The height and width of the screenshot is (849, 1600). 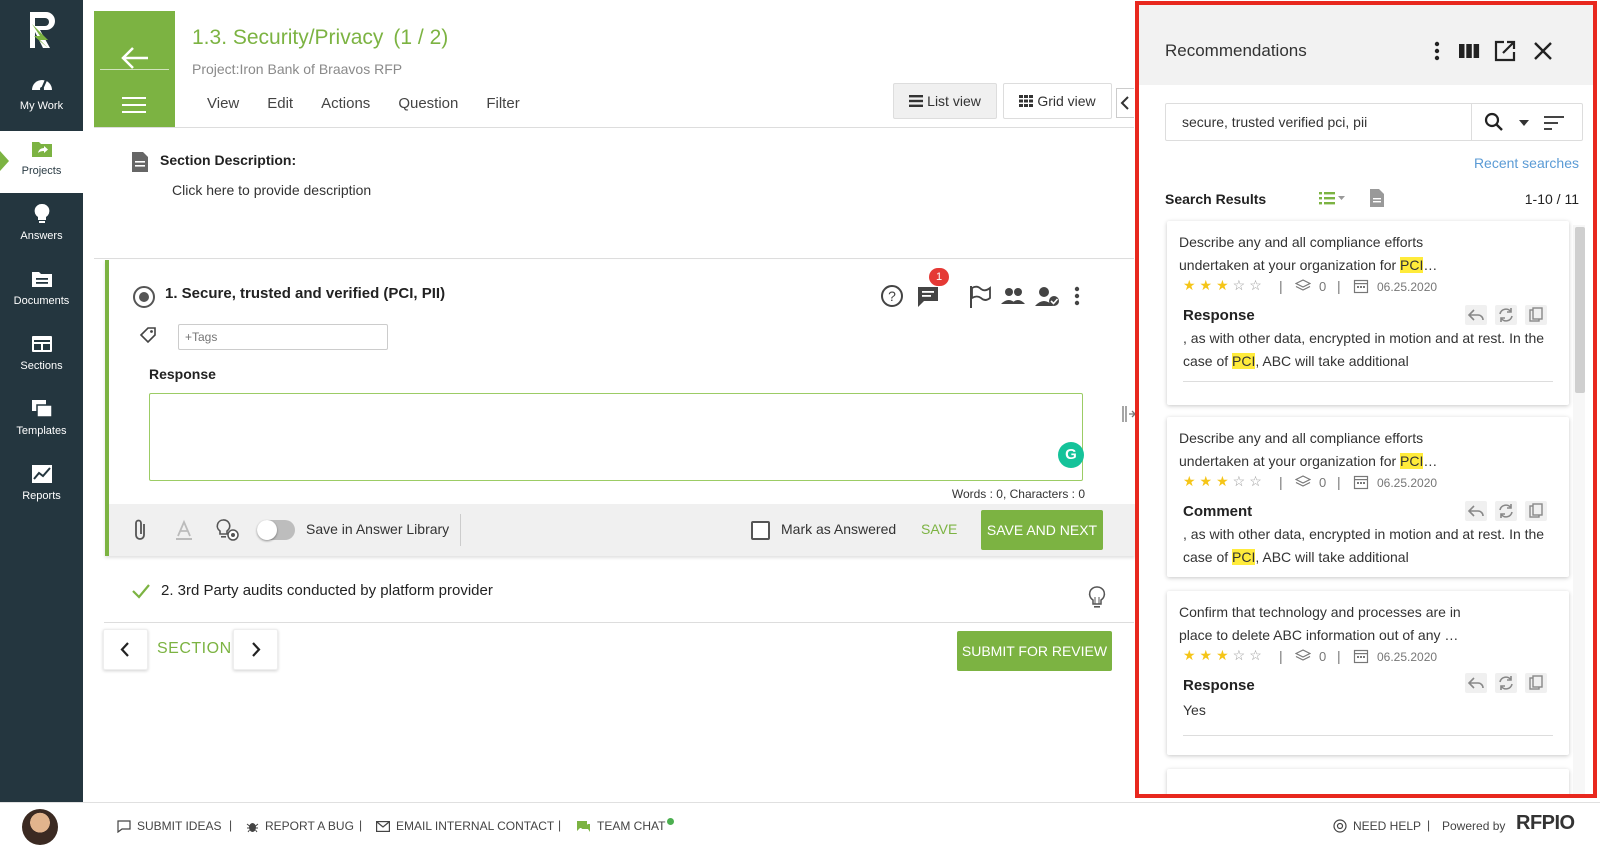 I want to click on tag-icon, so click(x=147, y=335).